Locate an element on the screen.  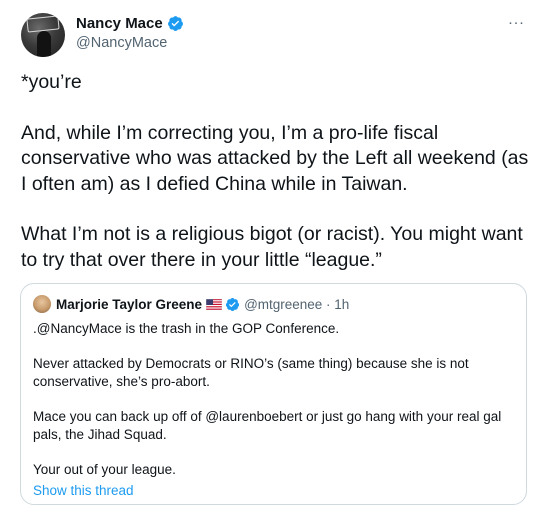
us-flag-icon is located at coordinates (214, 304).